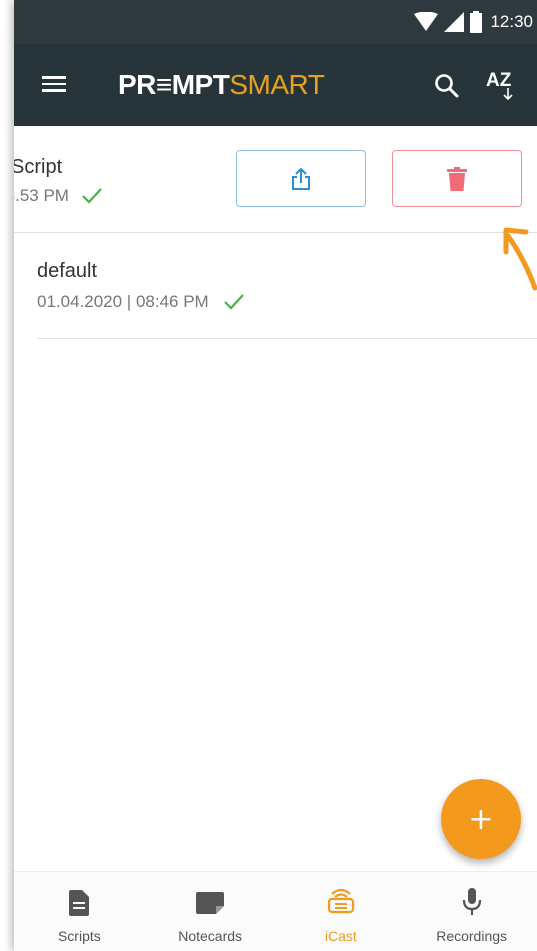 The height and width of the screenshot is (951, 537). I want to click on battery-icon, so click(476, 22).